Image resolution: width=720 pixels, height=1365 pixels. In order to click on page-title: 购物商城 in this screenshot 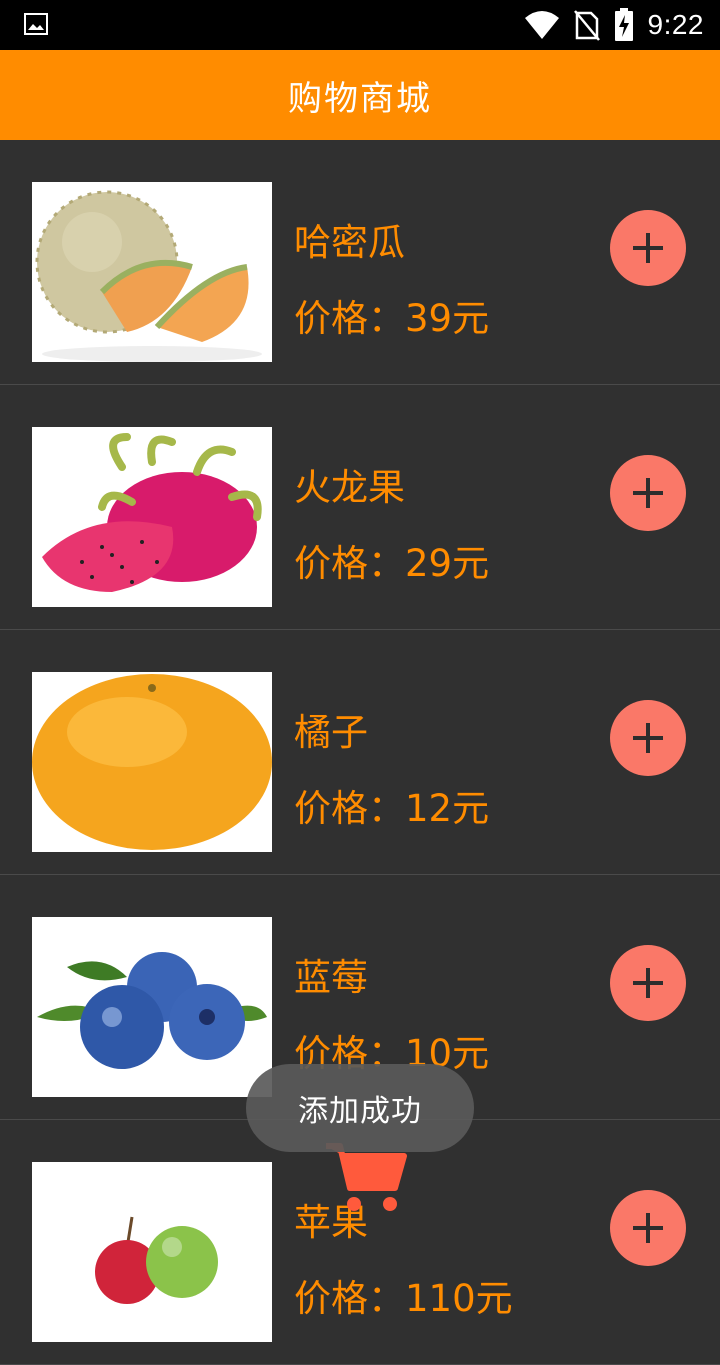, I will do `click(360, 98)`.